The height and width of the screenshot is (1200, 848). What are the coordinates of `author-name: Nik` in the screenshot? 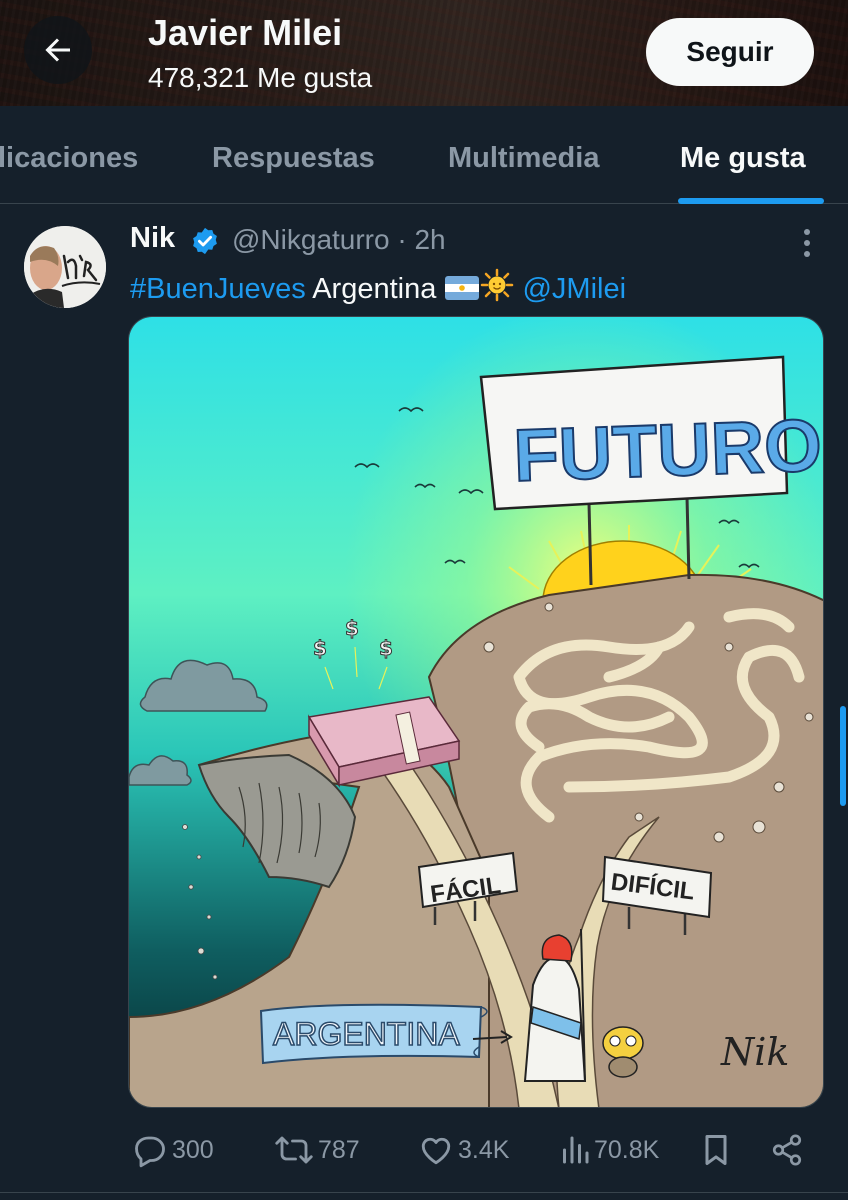 It's located at (152, 238).